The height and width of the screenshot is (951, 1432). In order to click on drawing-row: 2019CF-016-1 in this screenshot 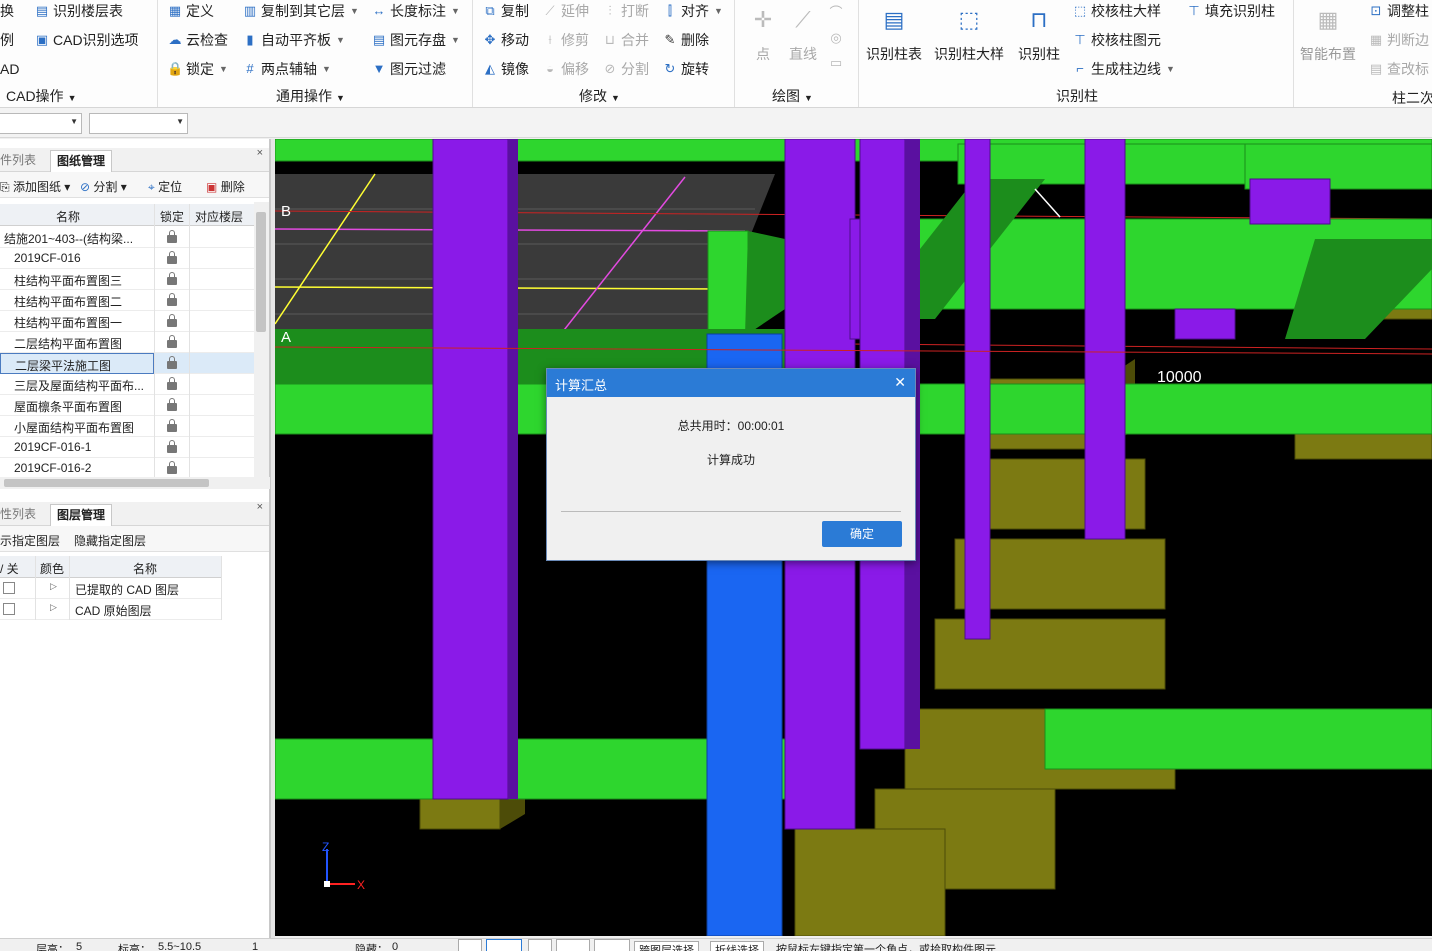, I will do `click(127, 447)`.